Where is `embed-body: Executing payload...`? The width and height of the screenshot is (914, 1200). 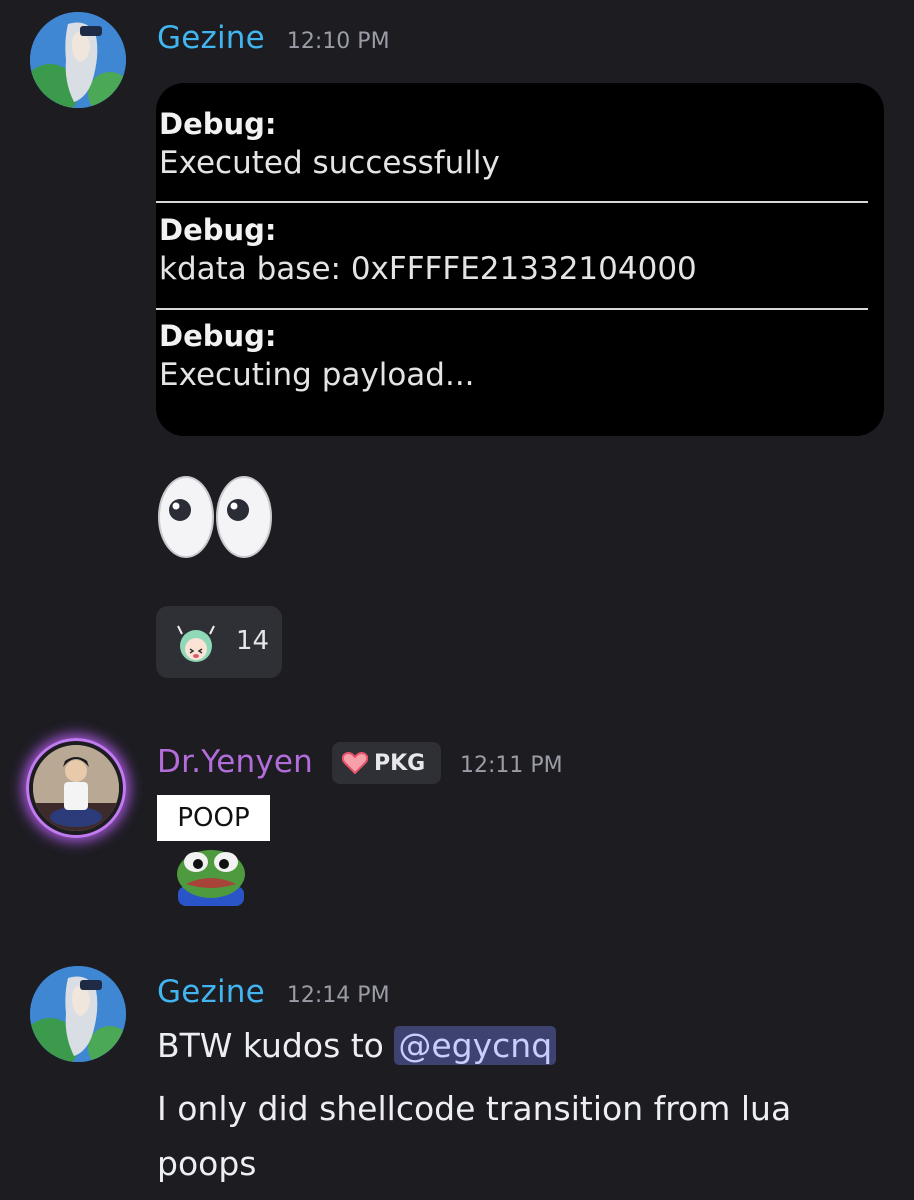 embed-body: Executing payload... is located at coordinates (317, 375).